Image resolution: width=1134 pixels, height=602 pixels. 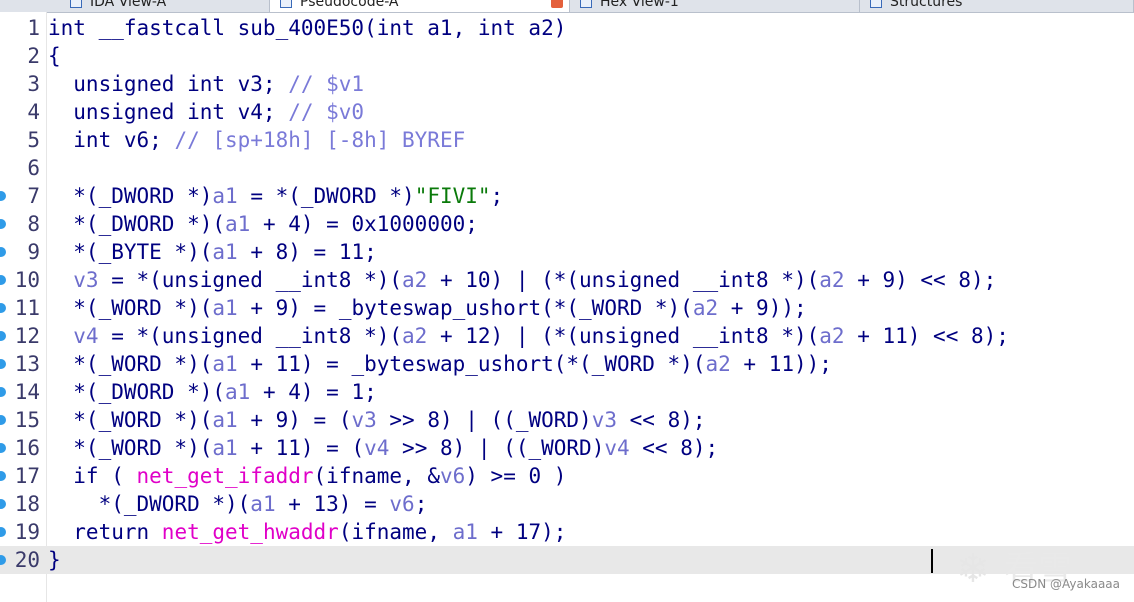 I want to click on code-token: + 4) = 0x1000000;, so click(x=364, y=224).